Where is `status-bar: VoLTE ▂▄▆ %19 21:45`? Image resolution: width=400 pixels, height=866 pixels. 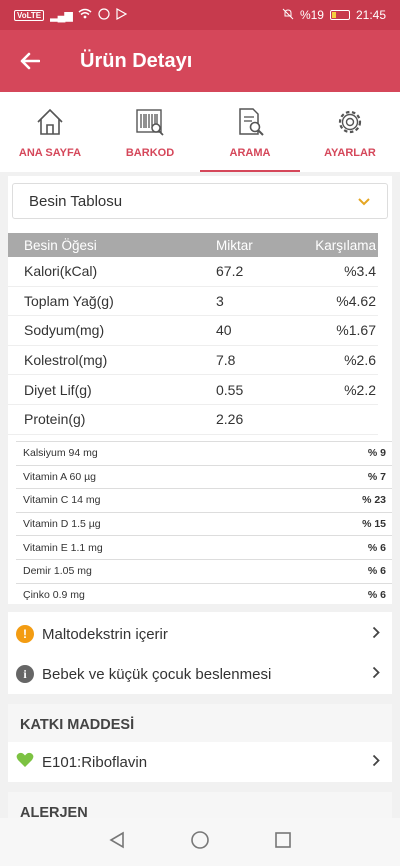 status-bar: VoLTE ▂▄▆ %19 21:45 is located at coordinates (200, 15).